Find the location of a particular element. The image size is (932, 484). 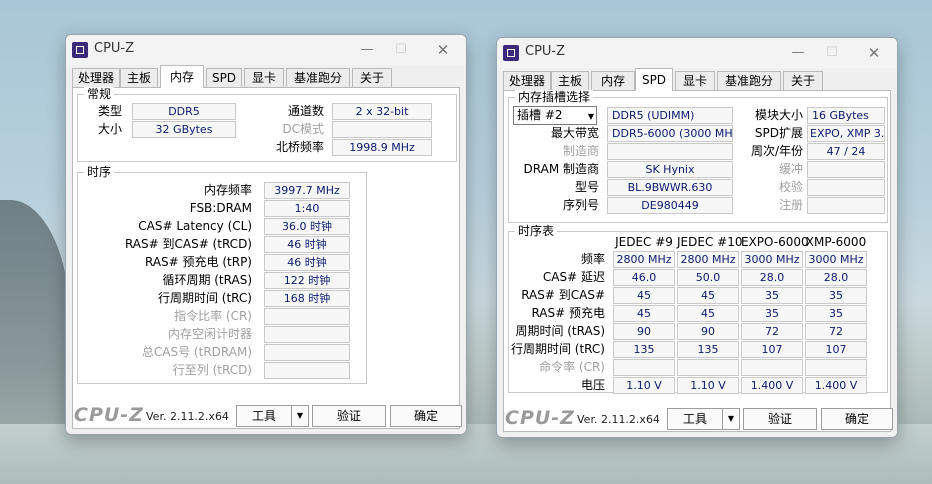

version-text: Ver. 2.11.2.x64 is located at coordinates (187, 416).